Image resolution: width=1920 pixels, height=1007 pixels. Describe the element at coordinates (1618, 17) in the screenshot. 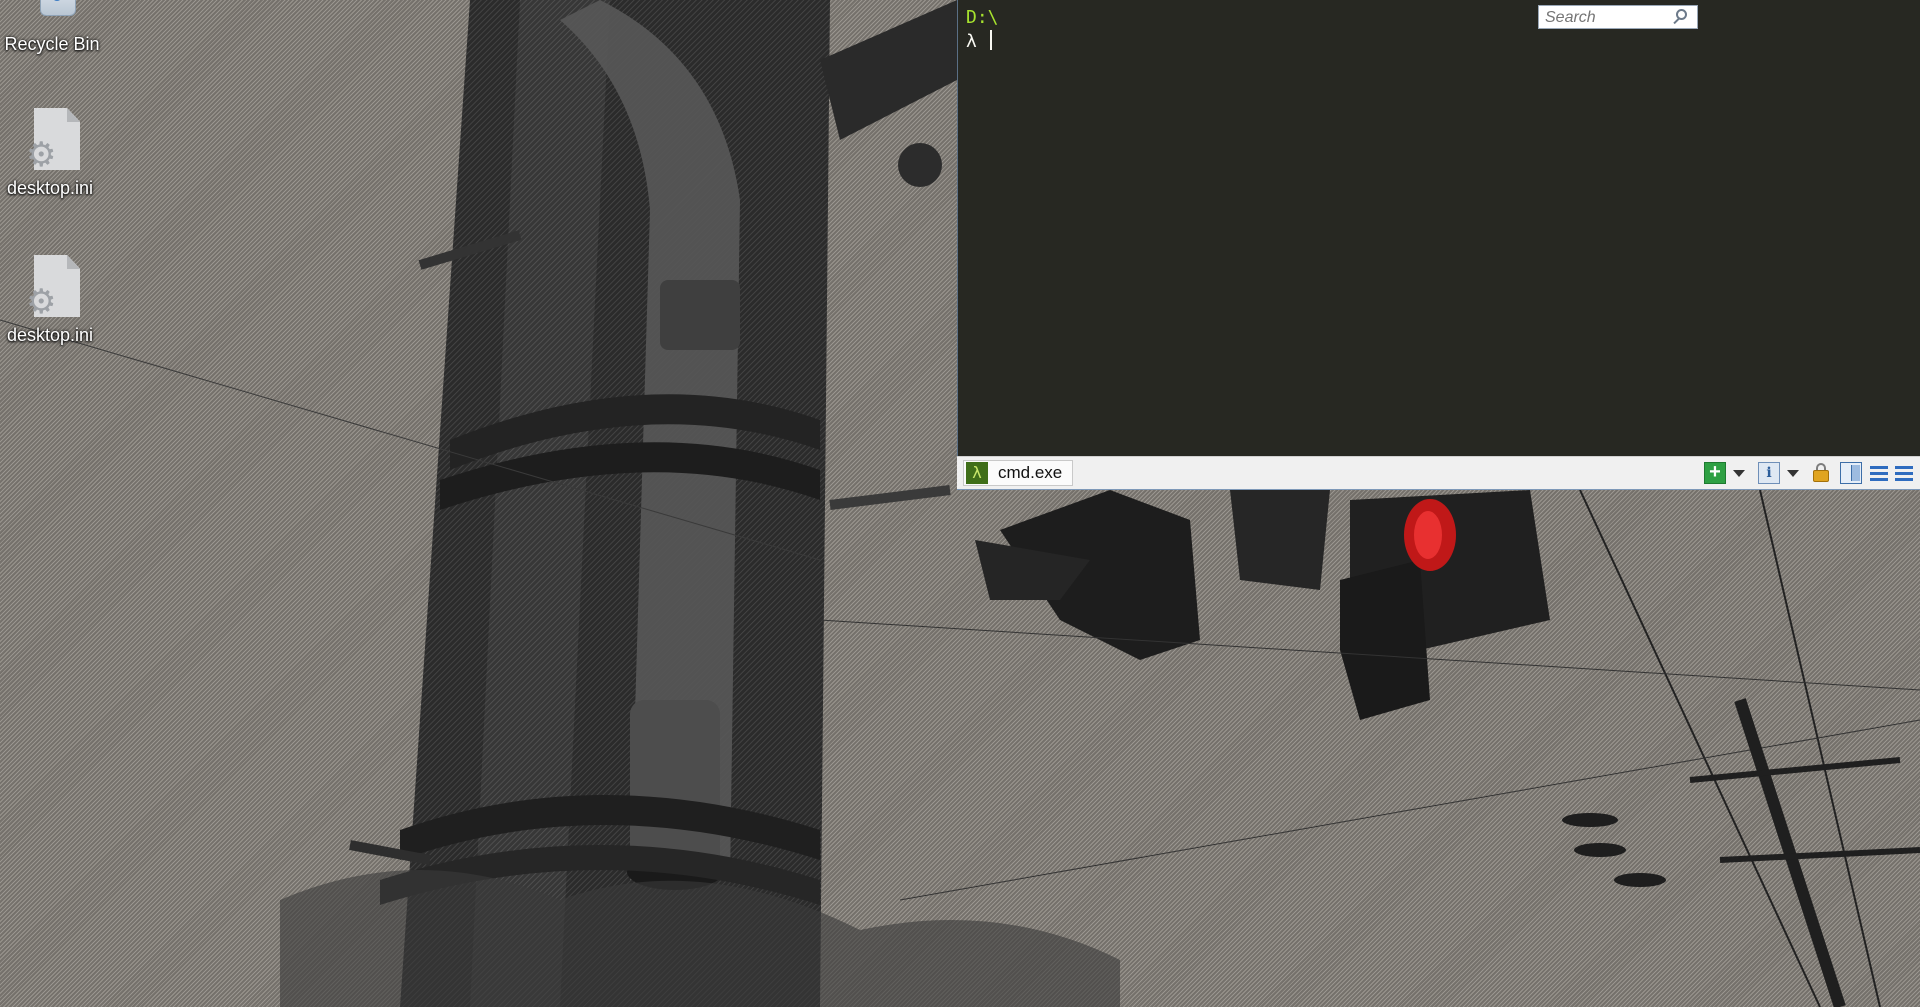

I see `search-input` at that location.